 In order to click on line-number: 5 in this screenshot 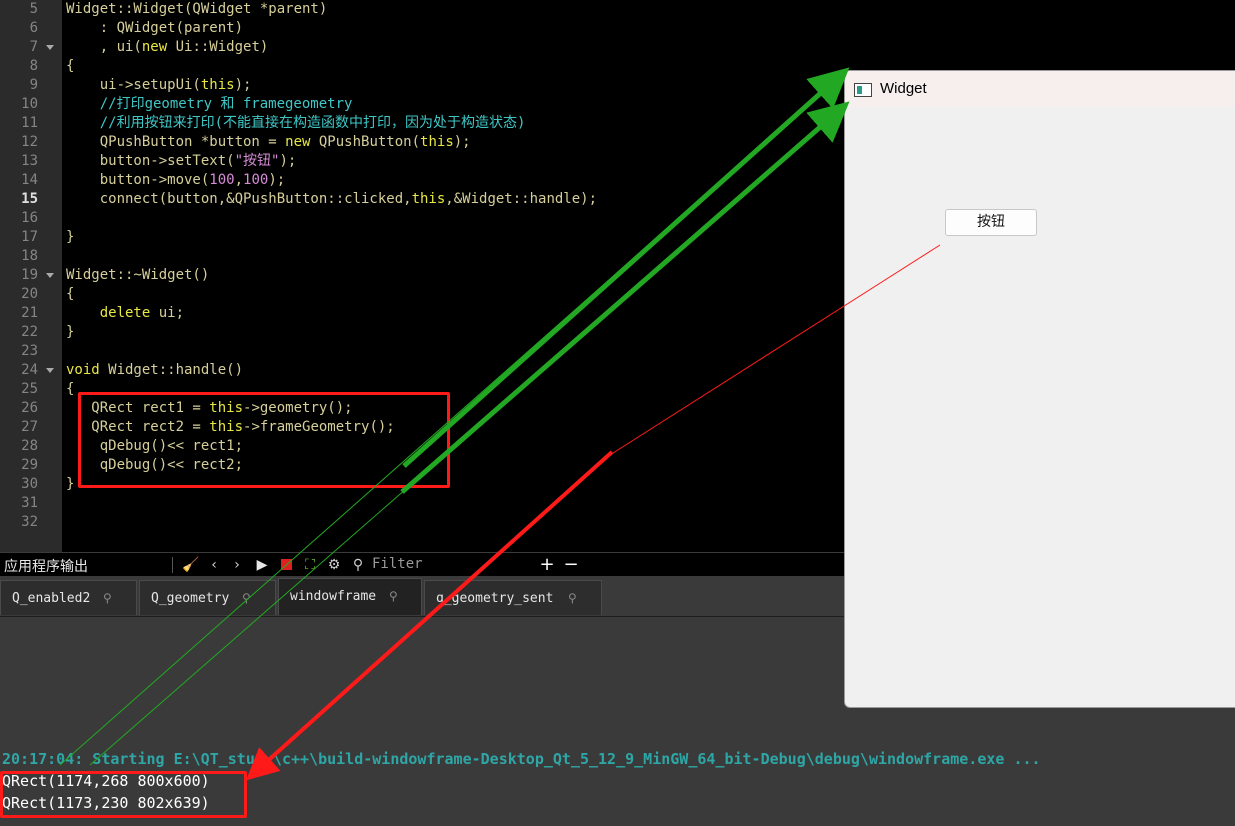, I will do `click(33, 9)`.